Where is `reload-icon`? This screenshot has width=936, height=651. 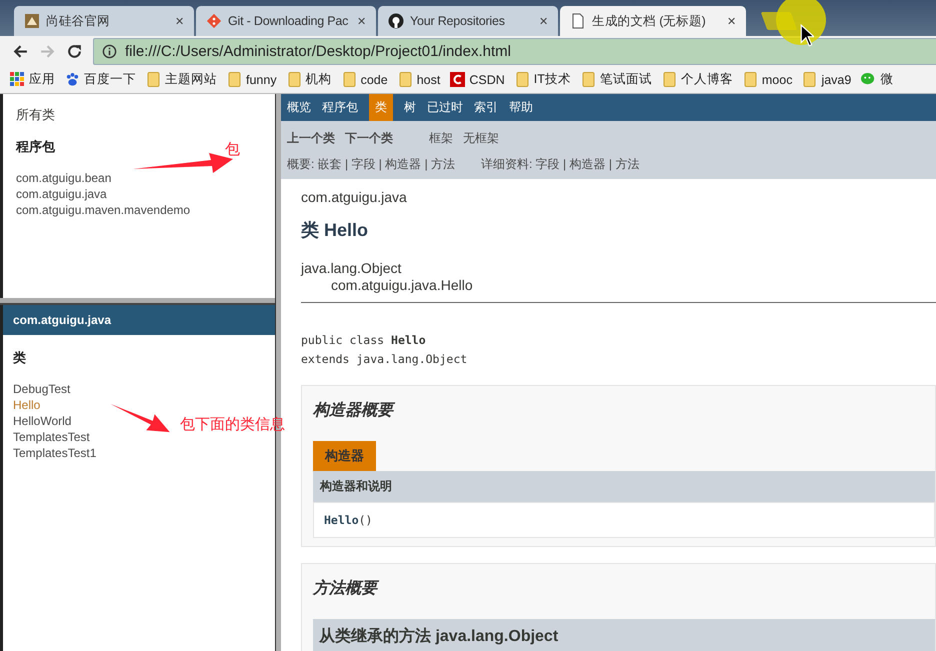 reload-icon is located at coordinates (74, 51).